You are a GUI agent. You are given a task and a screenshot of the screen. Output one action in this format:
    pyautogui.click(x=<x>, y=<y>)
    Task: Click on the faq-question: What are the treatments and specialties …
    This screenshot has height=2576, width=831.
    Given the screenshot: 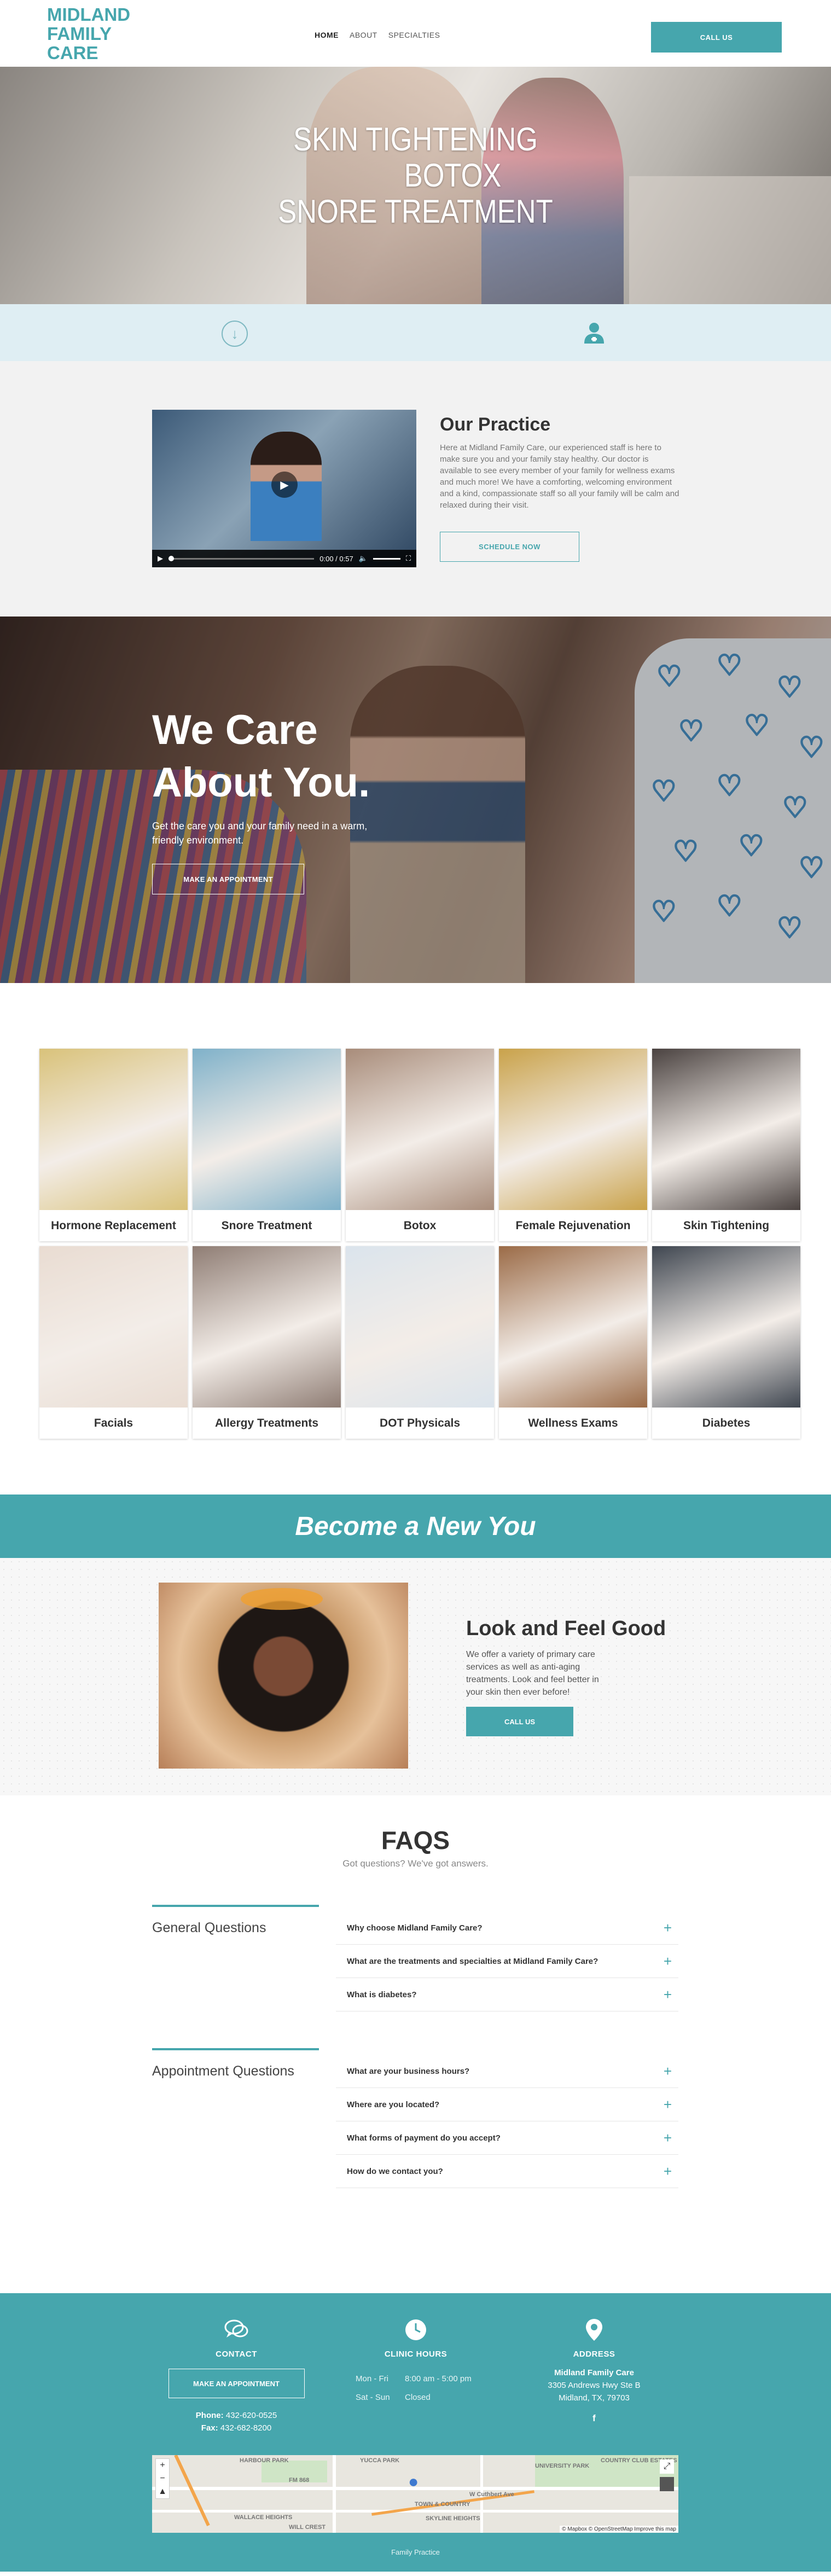 What is the action you would take?
    pyautogui.click(x=472, y=1961)
    